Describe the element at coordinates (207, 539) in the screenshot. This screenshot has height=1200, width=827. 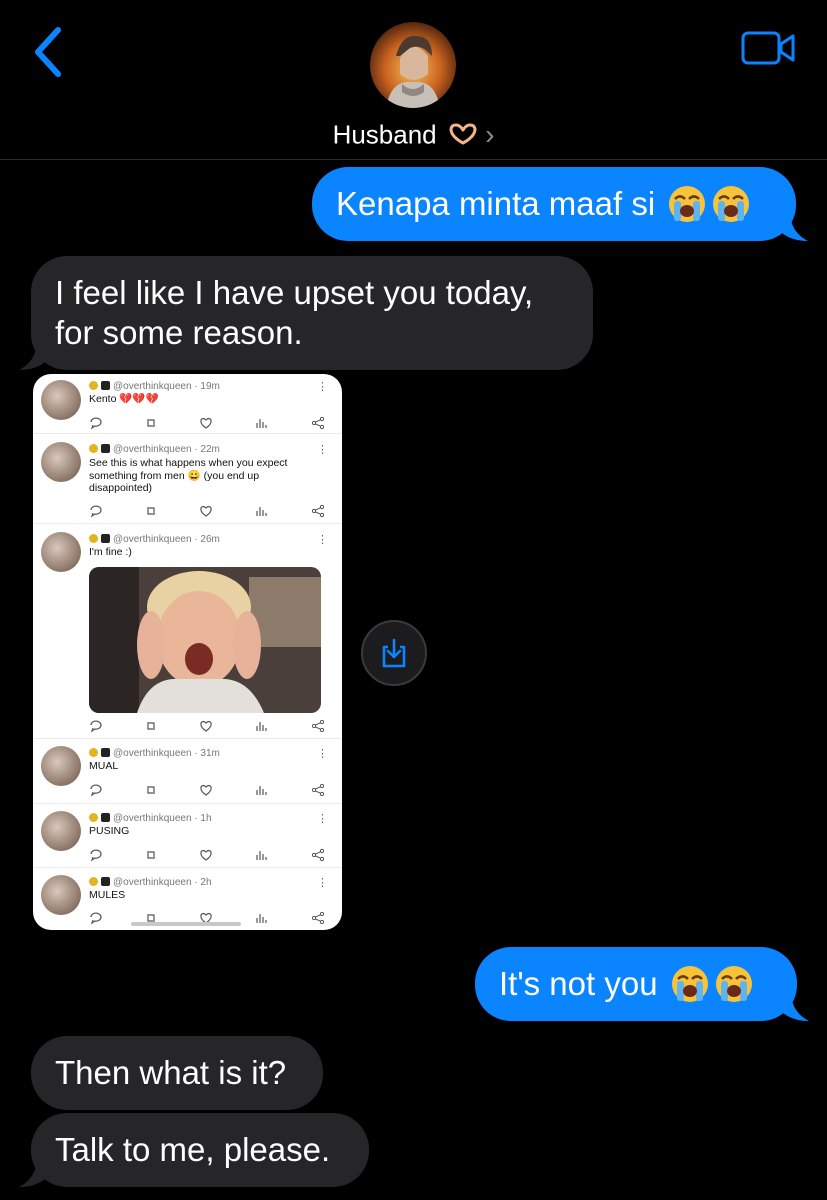
I see `tweet-time: · 26m` at that location.